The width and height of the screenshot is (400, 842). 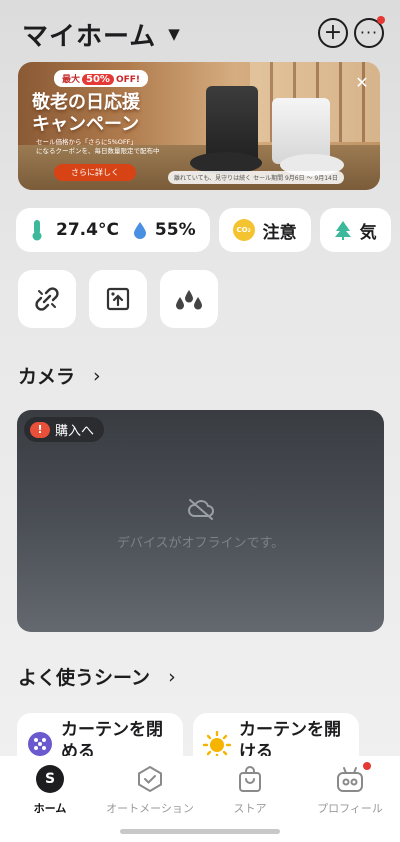 I want to click on buy-button: ! 購入へ, so click(x=64, y=429).